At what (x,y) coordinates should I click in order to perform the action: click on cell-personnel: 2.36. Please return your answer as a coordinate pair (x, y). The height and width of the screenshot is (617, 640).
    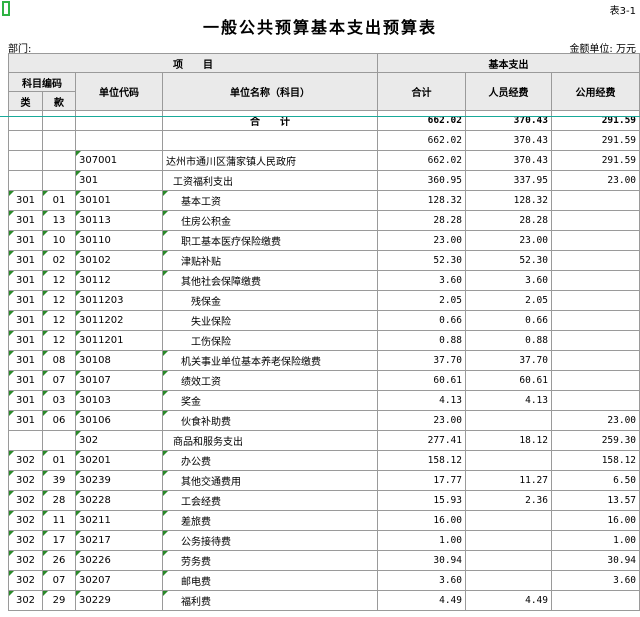
    Looking at the image, I should click on (508, 500).